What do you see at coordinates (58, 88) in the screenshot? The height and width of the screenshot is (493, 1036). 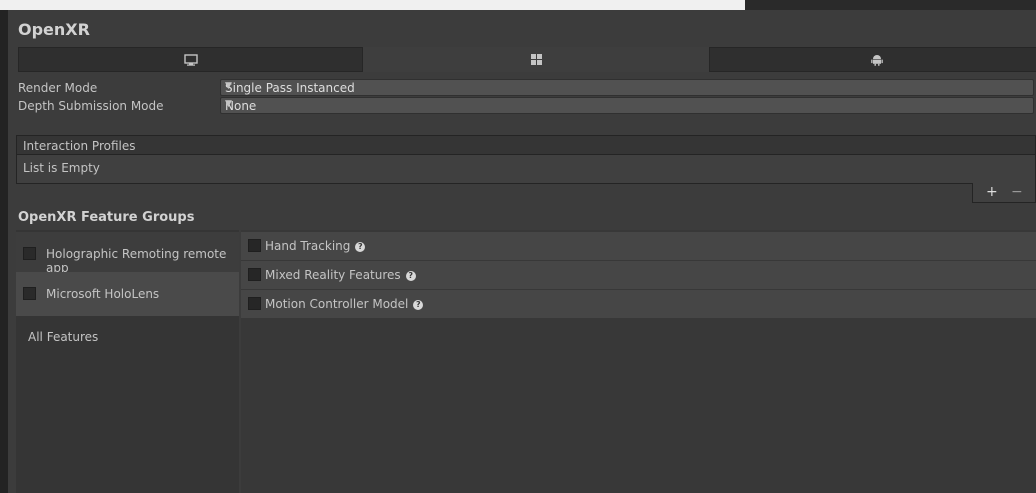 I see `render-mode-label: Render Mode` at bounding box center [58, 88].